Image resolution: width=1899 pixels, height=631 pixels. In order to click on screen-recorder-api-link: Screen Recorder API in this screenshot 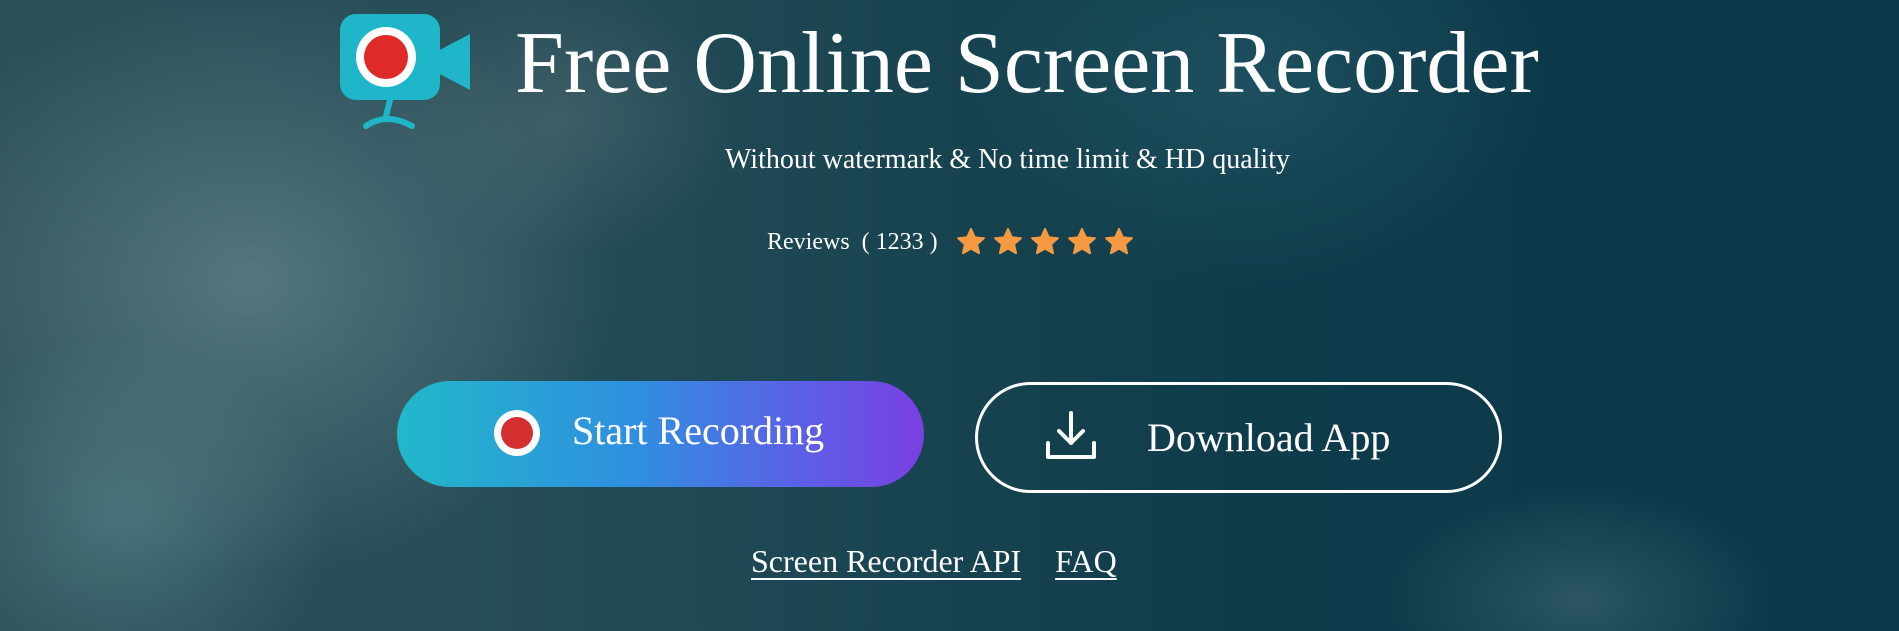, I will do `click(886, 561)`.